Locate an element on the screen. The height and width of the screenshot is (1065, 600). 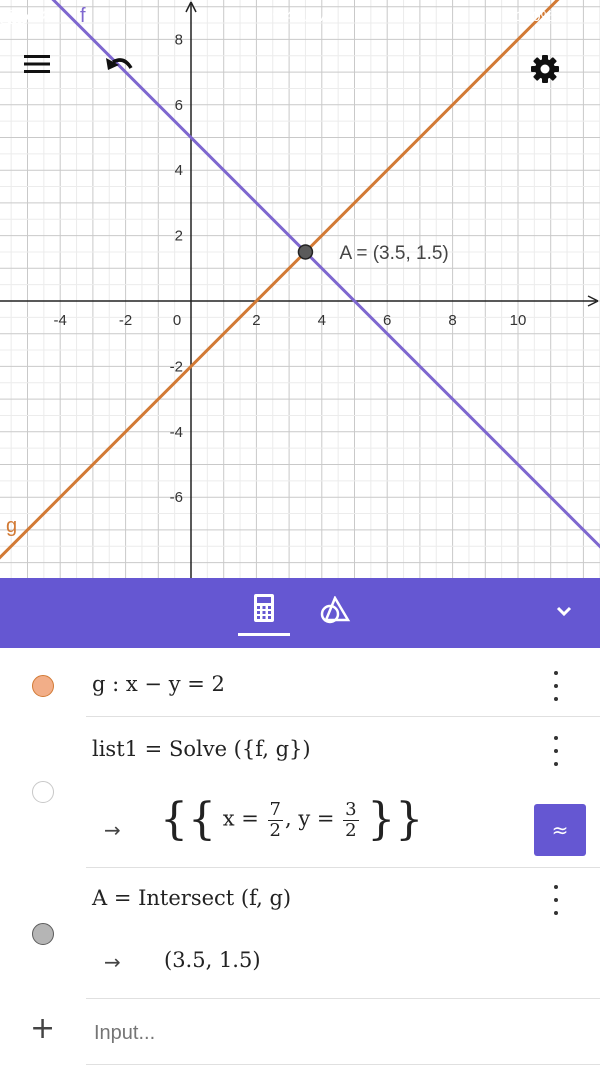
undo-icon is located at coordinates (119, 64).